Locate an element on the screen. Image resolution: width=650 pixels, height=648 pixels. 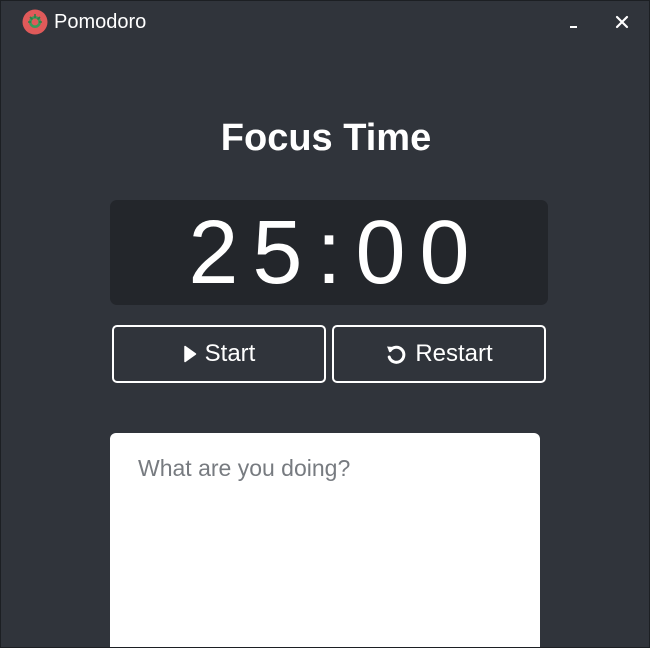
close-button is located at coordinates (622, 22).